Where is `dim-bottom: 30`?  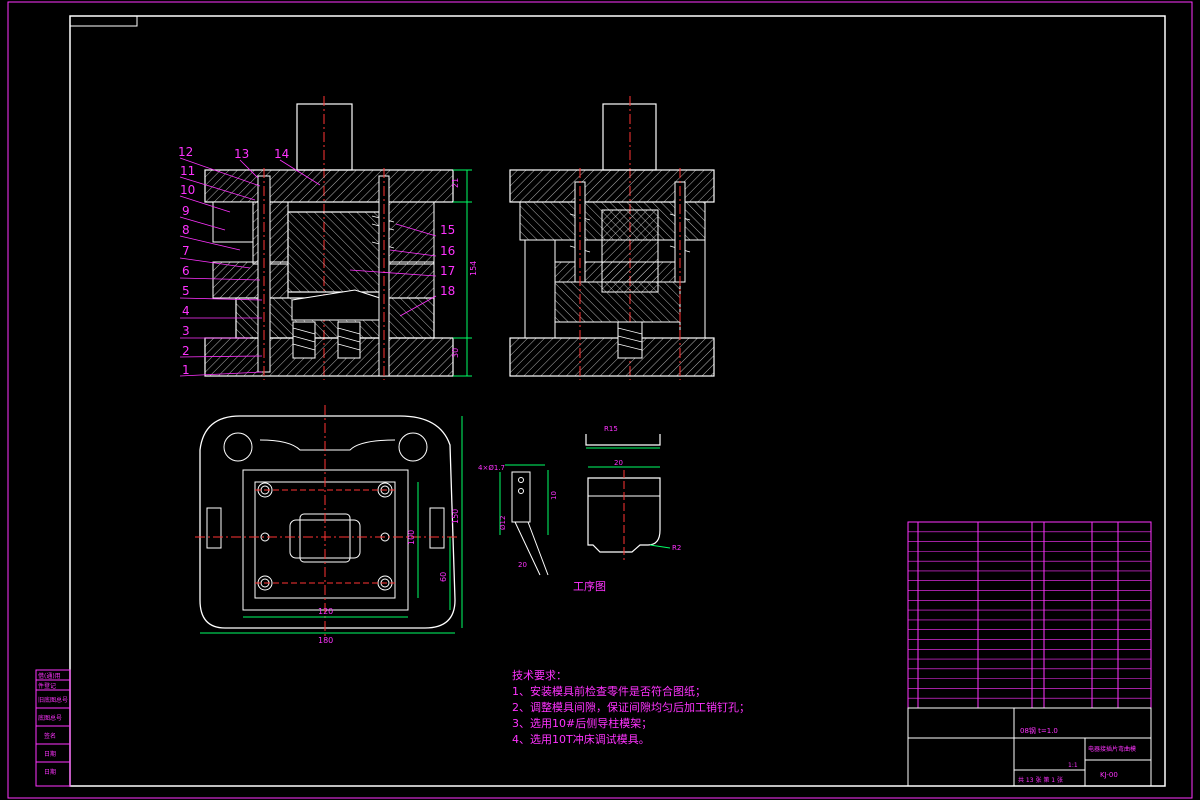 dim-bottom: 30 is located at coordinates (455, 353).